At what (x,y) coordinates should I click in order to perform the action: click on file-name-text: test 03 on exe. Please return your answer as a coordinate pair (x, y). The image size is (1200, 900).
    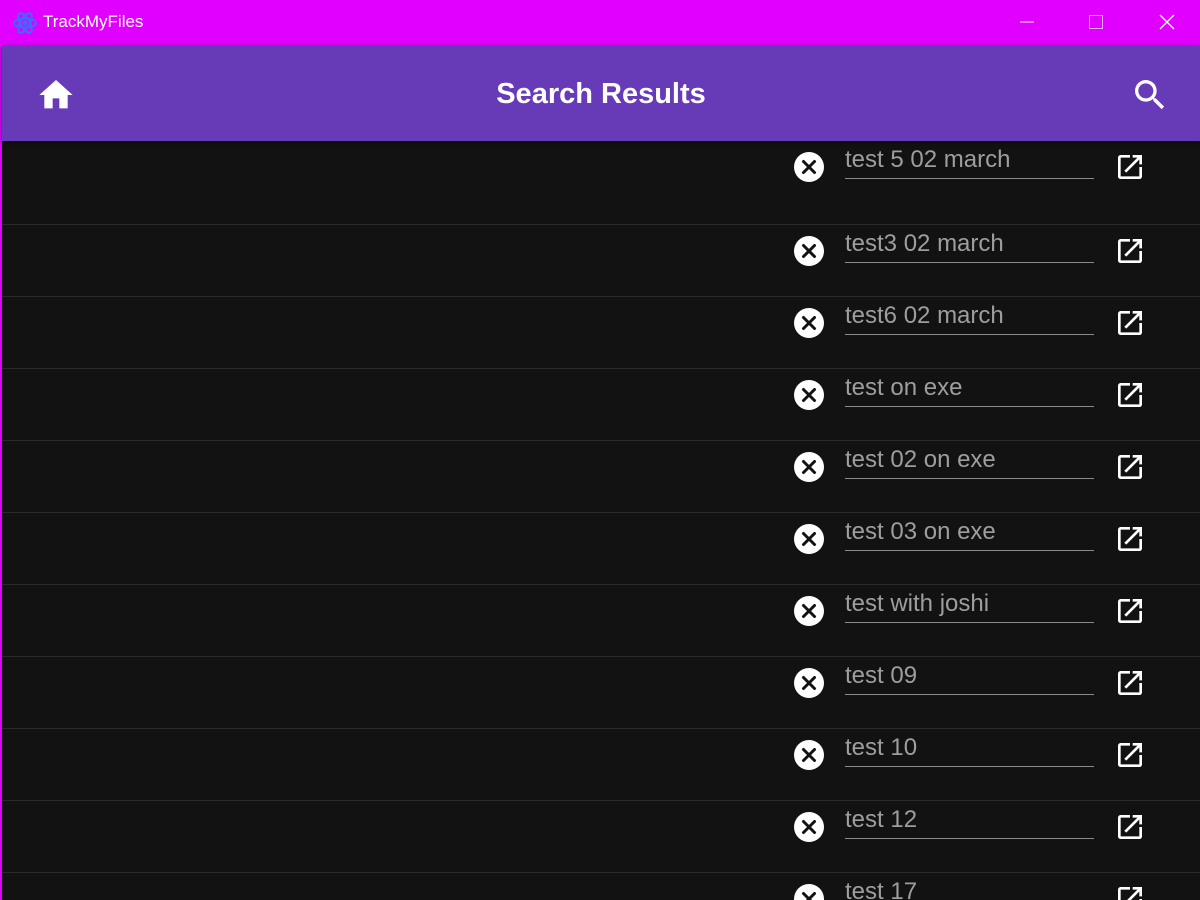
    Looking at the image, I should click on (920, 531).